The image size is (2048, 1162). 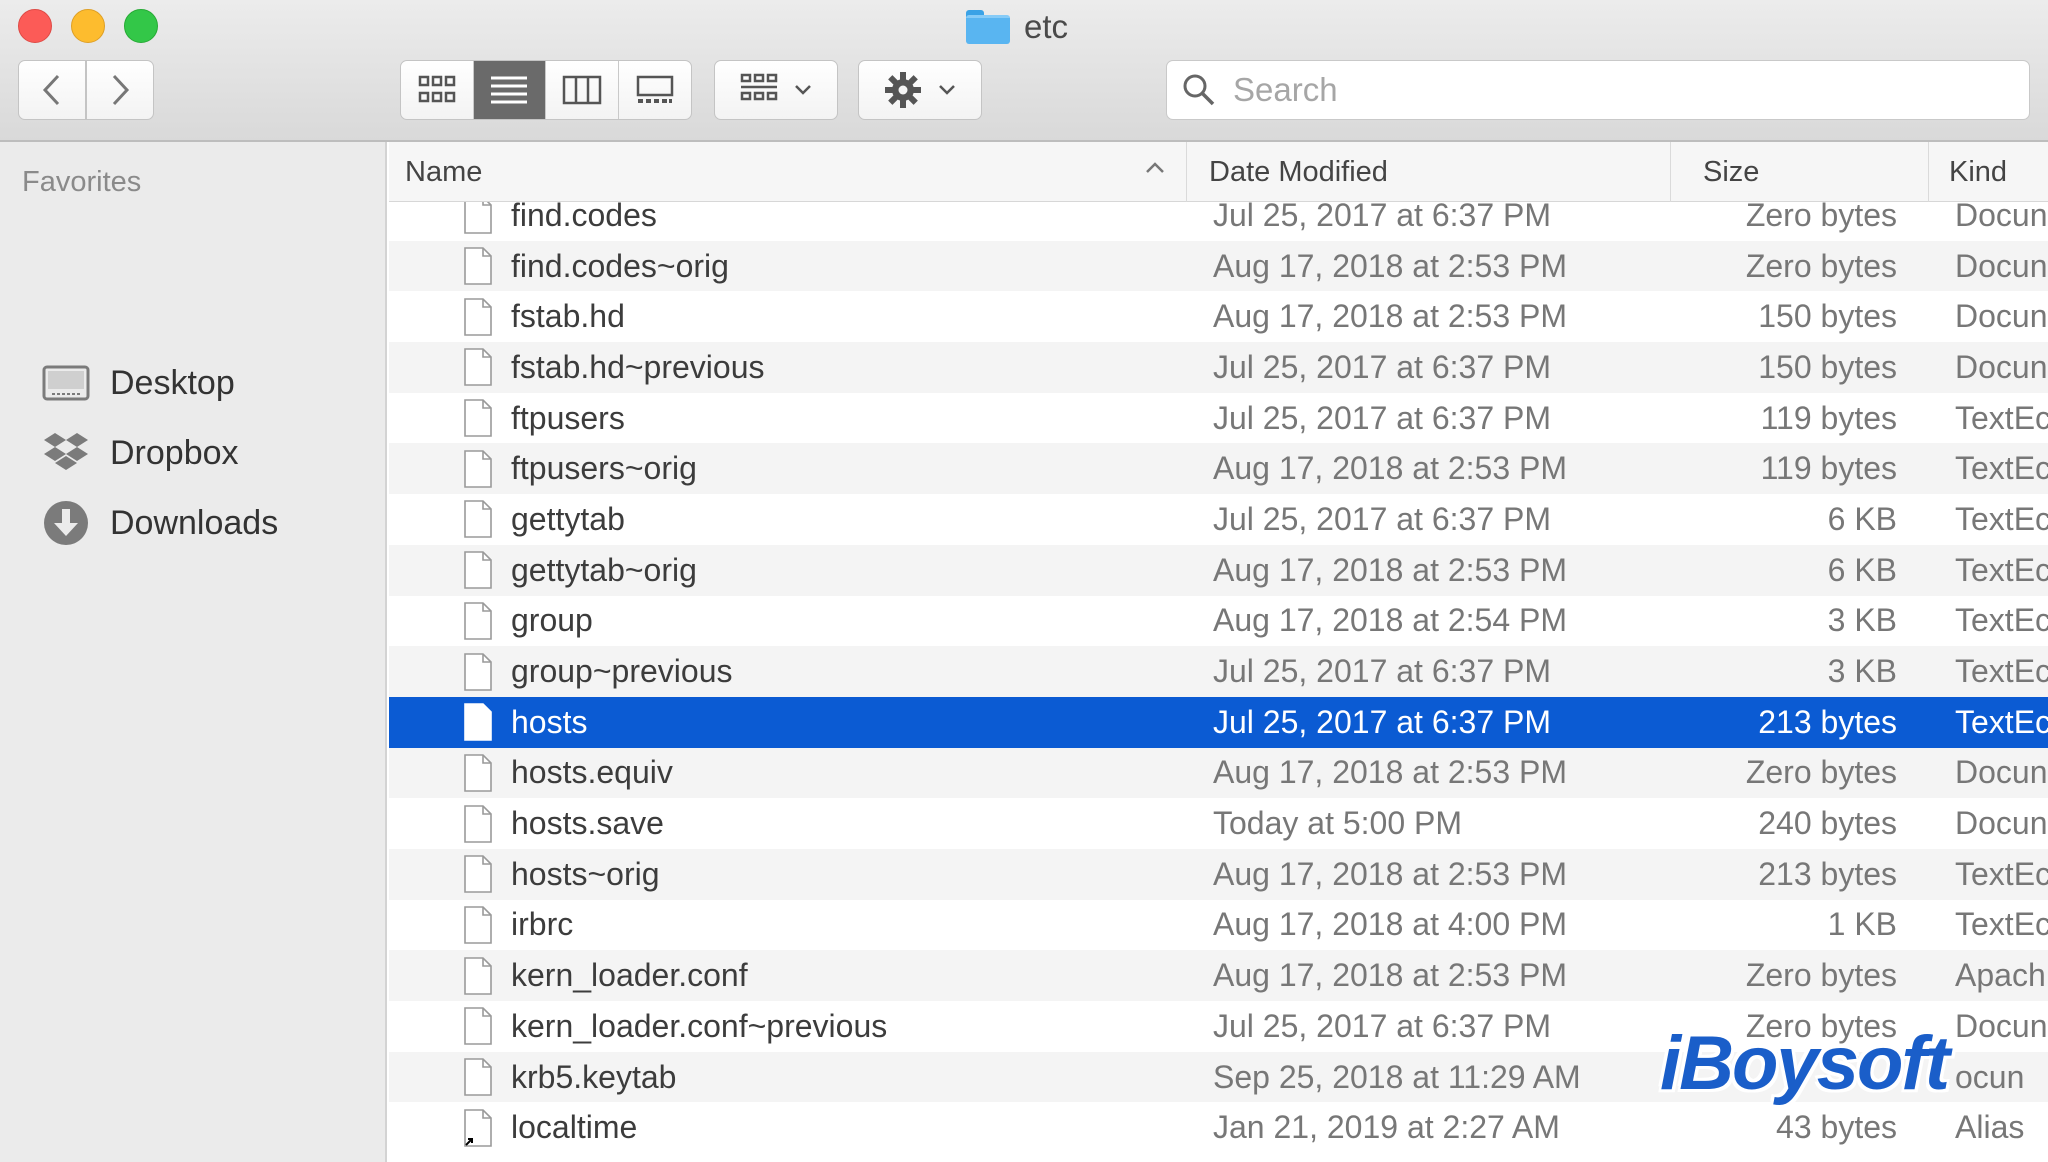 I want to click on column-view-icon, so click(x=581, y=90).